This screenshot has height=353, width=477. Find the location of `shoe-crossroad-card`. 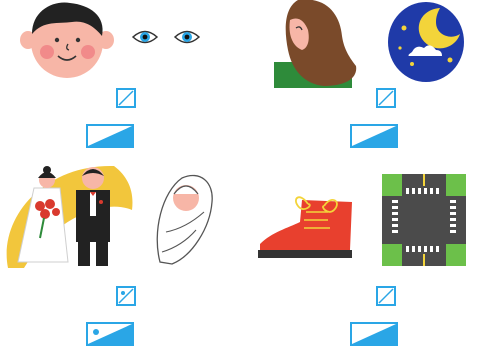

shoe-crossroad-card is located at coordinates (364, 220).